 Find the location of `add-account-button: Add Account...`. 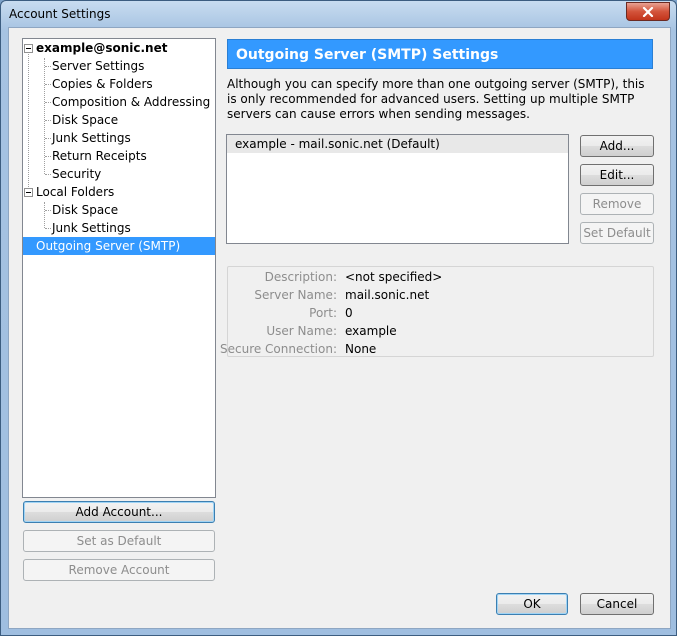

add-account-button: Add Account... is located at coordinates (119, 512).